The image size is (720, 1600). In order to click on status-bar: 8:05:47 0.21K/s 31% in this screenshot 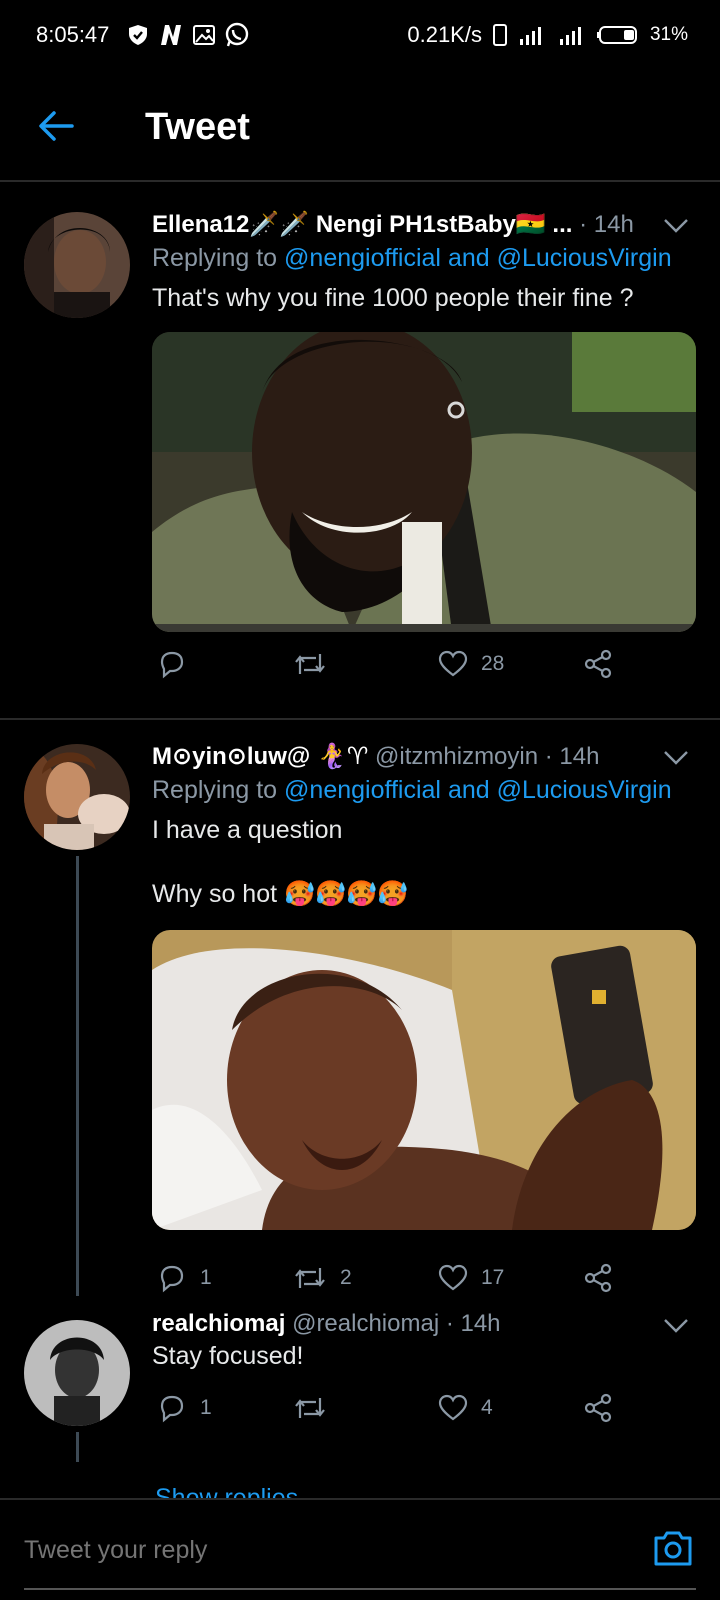, I will do `click(360, 36)`.